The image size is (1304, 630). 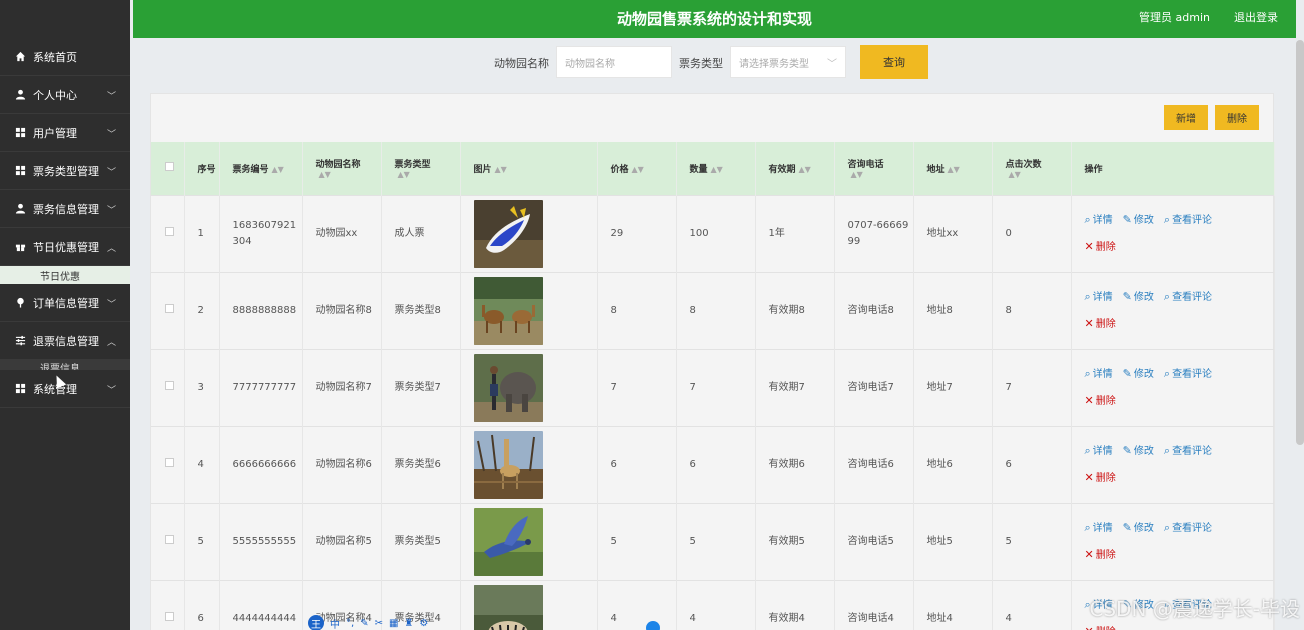 I want to click on sidebar-item-ticket-info-management: 票务信息管理 ﹀, so click(x=65, y=209).